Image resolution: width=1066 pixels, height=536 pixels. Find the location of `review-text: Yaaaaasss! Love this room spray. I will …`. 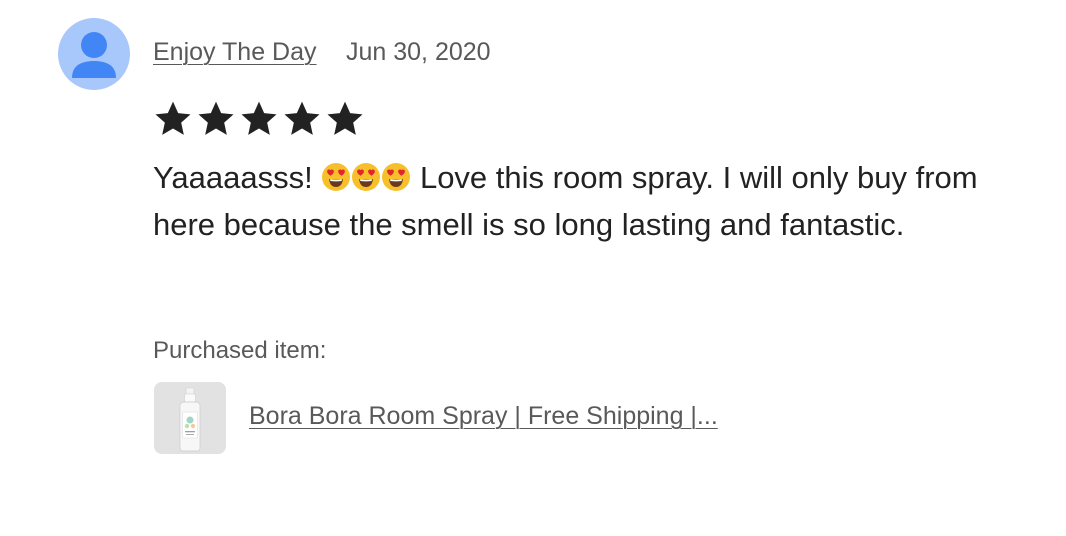

review-text: Yaaaaasss! Love this room spray. I will … is located at coordinates (583, 201).